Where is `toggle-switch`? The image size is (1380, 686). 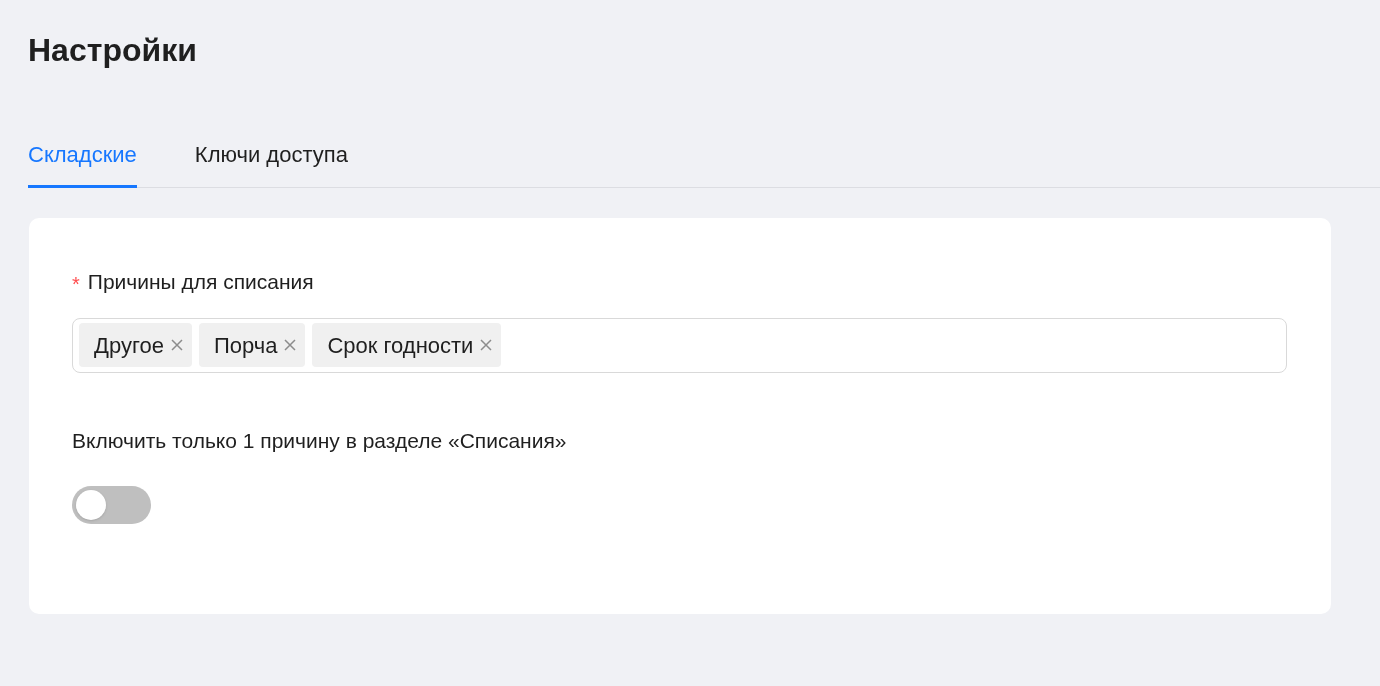 toggle-switch is located at coordinates (111, 505).